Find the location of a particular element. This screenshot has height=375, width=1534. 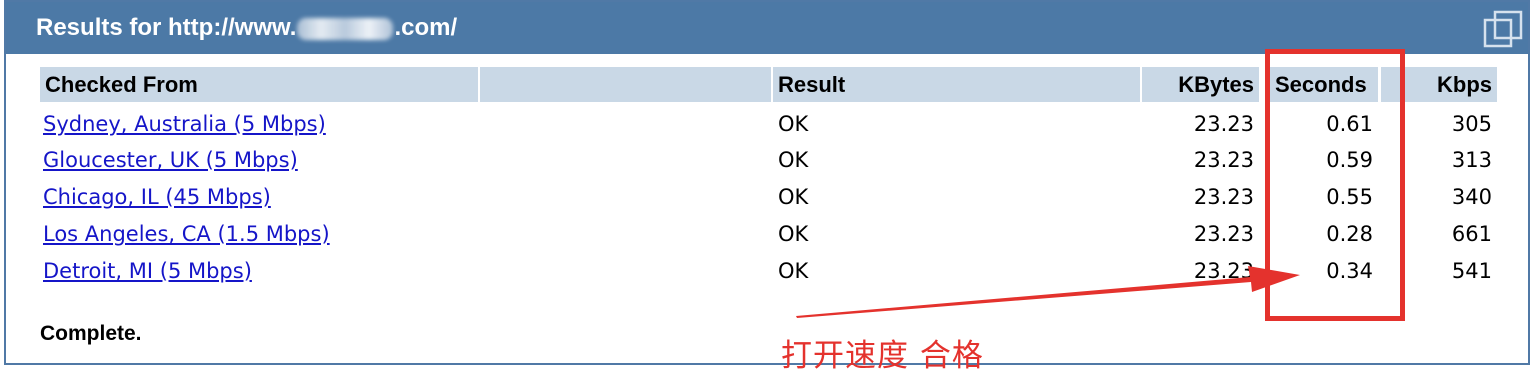

annotation-note: 打开速度 合格 is located at coordinates (882, 356).